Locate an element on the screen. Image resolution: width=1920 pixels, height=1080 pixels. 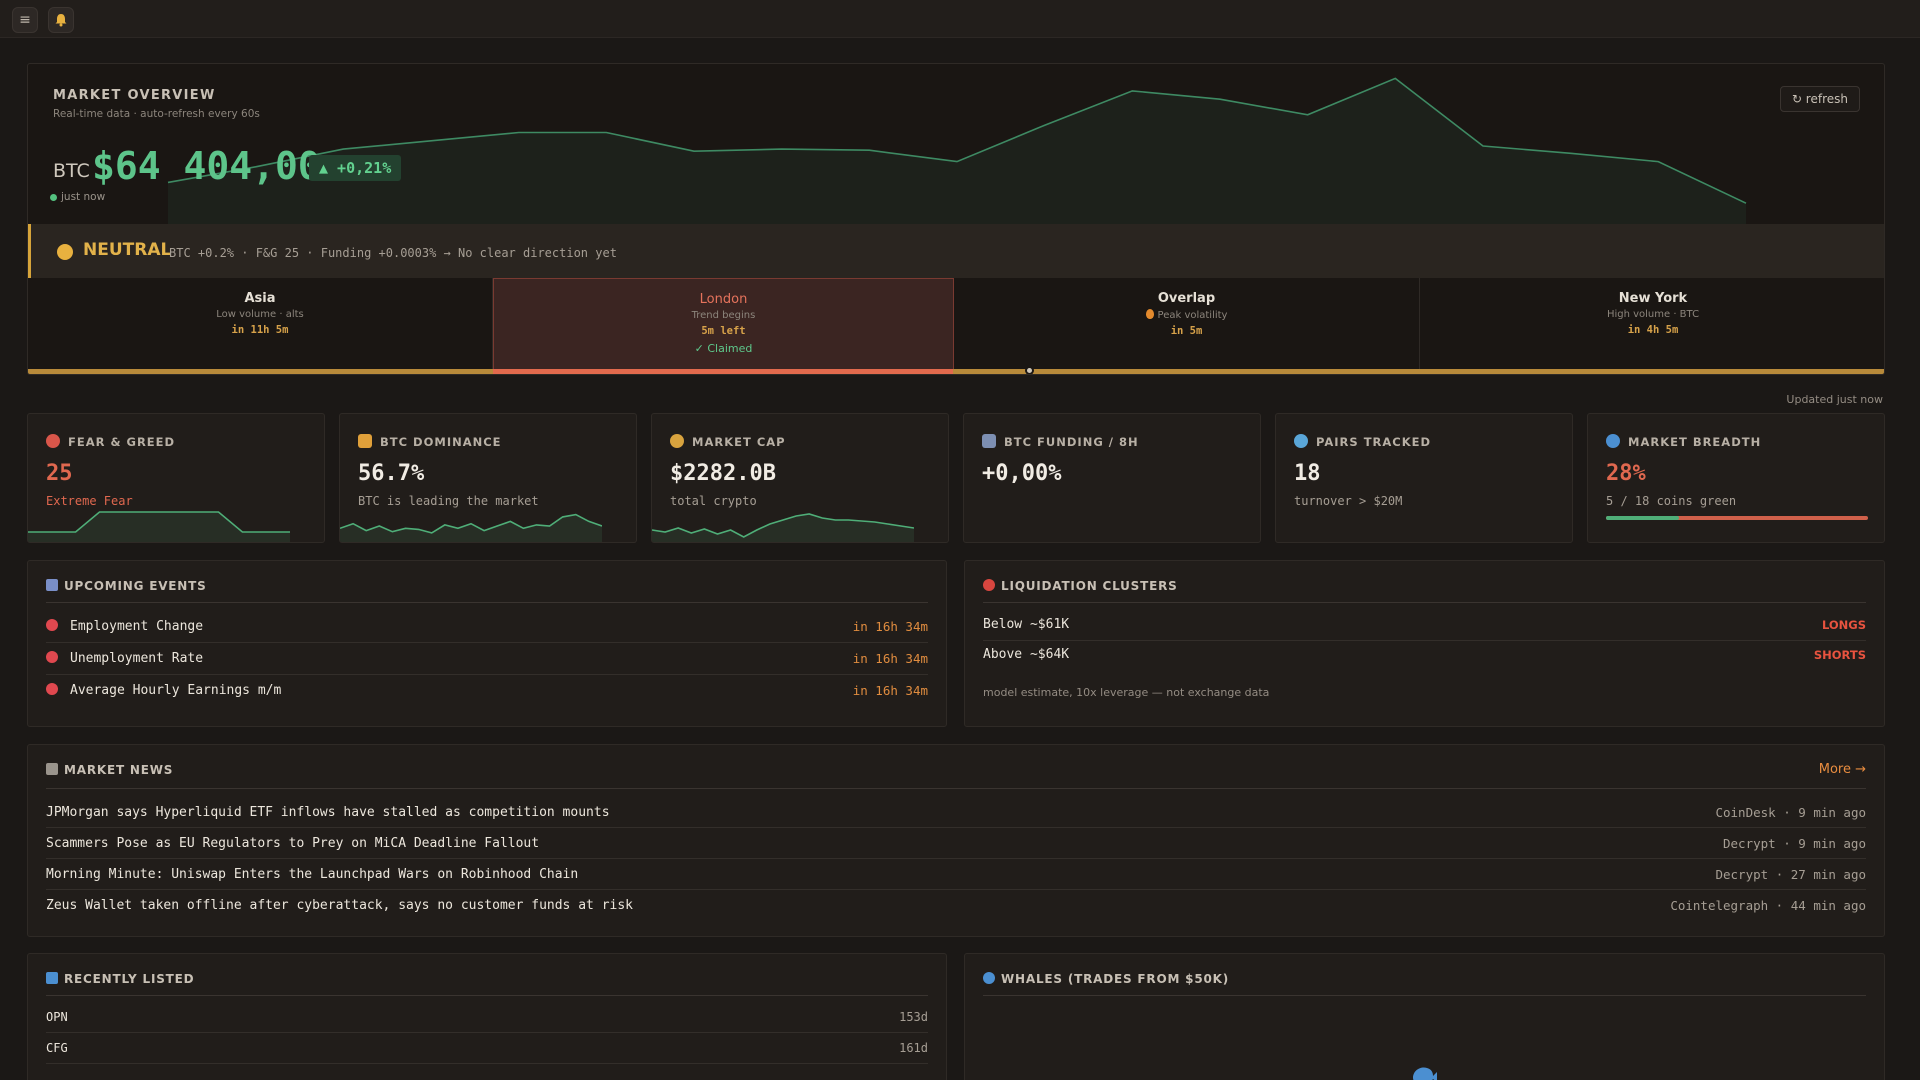
fear-greed-value: 25 is located at coordinates (59, 473).